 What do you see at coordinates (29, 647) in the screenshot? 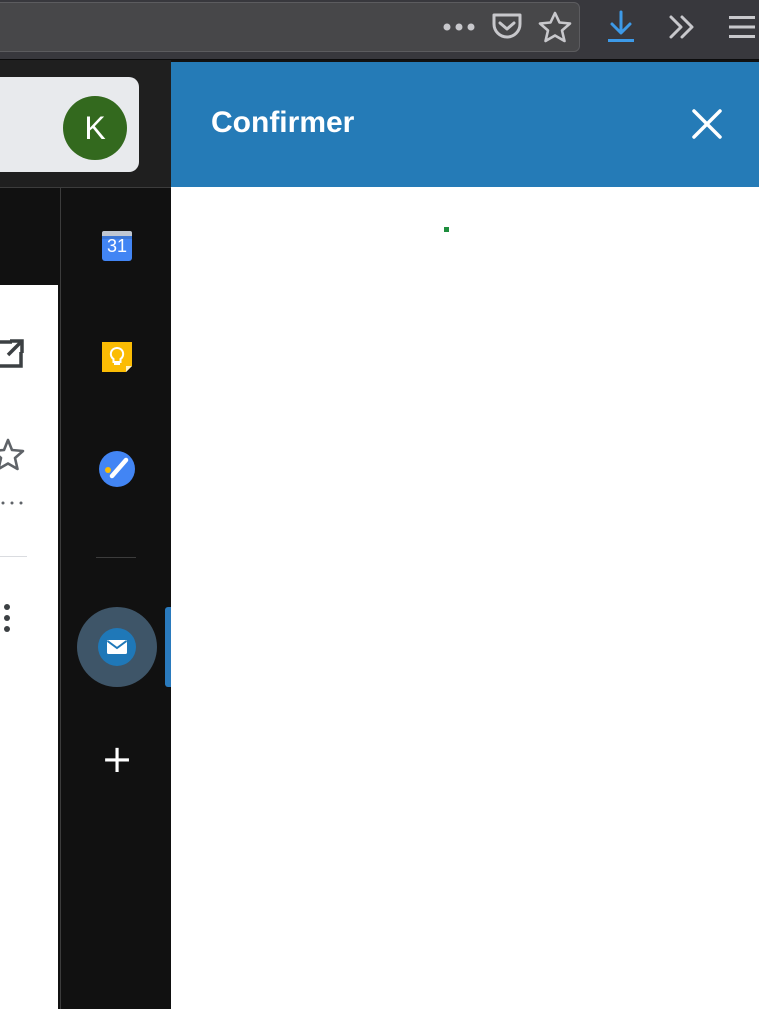
I see `message-pane` at bounding box center [29, 647].